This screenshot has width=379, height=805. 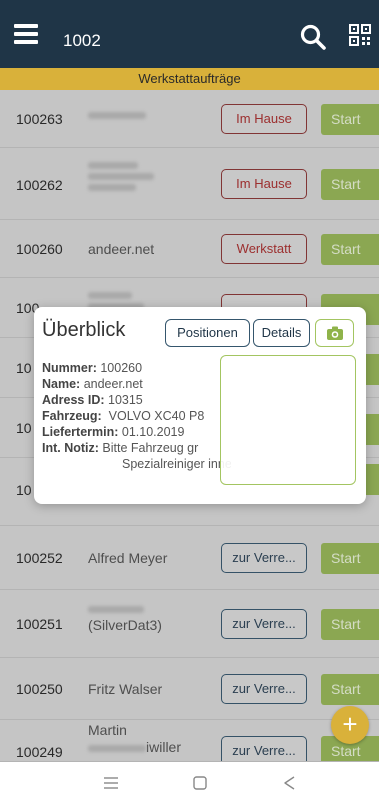 I want to click on details-button: Details, so click(x=281, y=333).